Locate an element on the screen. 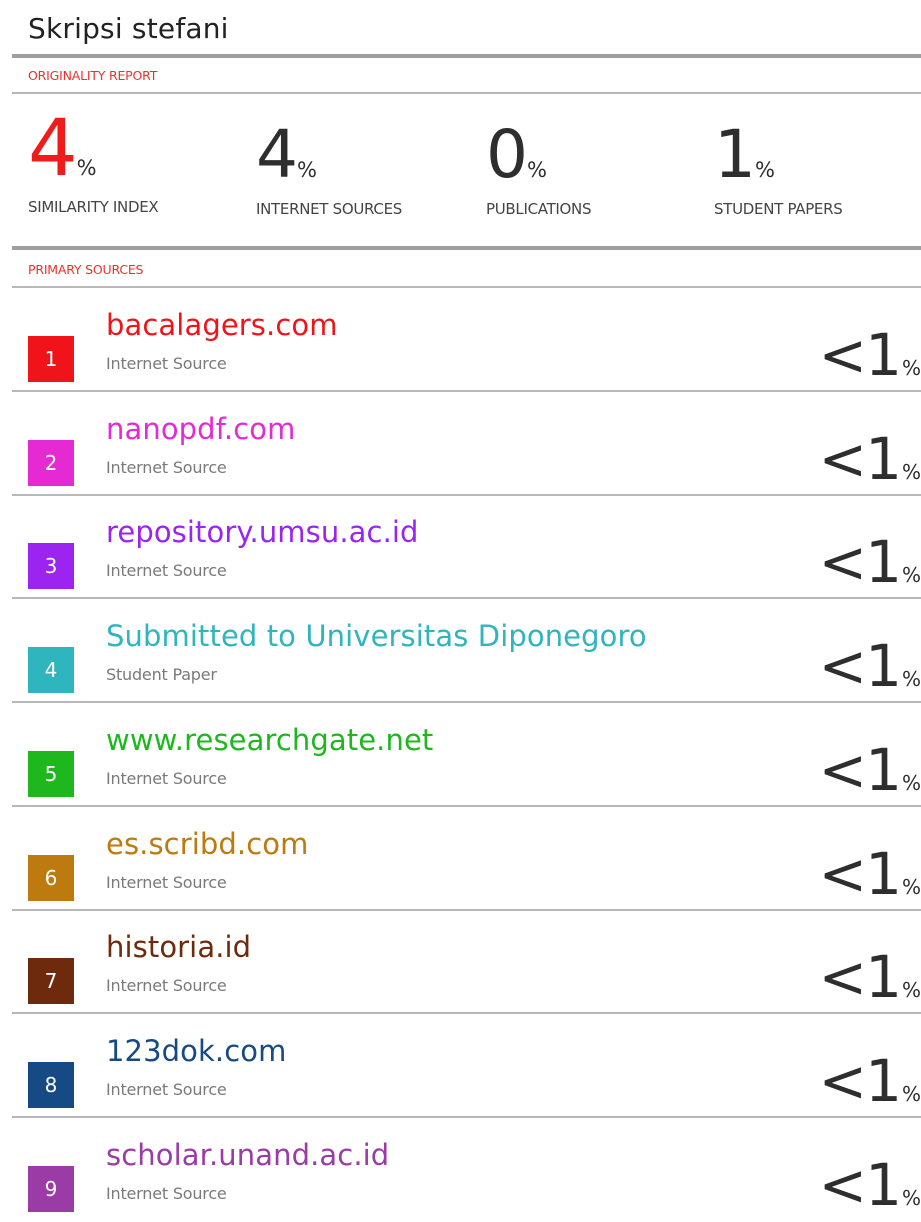 The width and height of the screenshot is (921, 1222). stat-caption: PUBLICATIONS is located at coordinates (539, 209).